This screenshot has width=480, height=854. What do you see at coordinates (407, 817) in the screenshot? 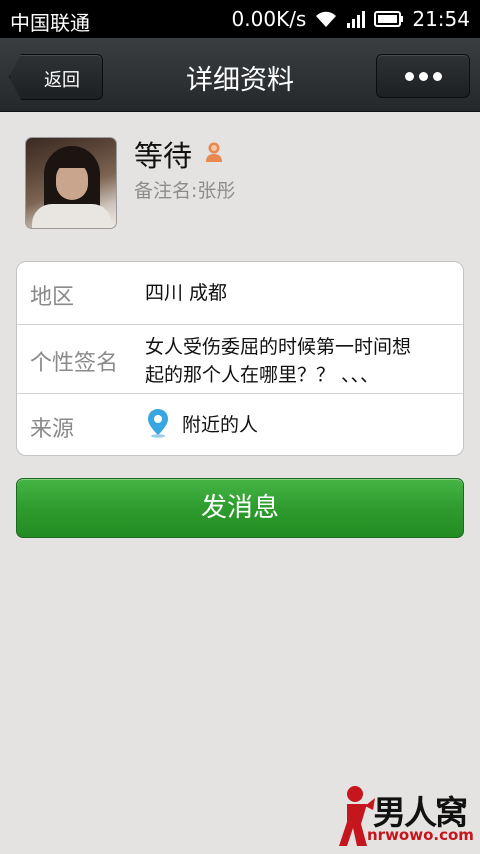
I see `watermark-logo: 男人窝 nrwowo.com` at bounding box center [407, 817].